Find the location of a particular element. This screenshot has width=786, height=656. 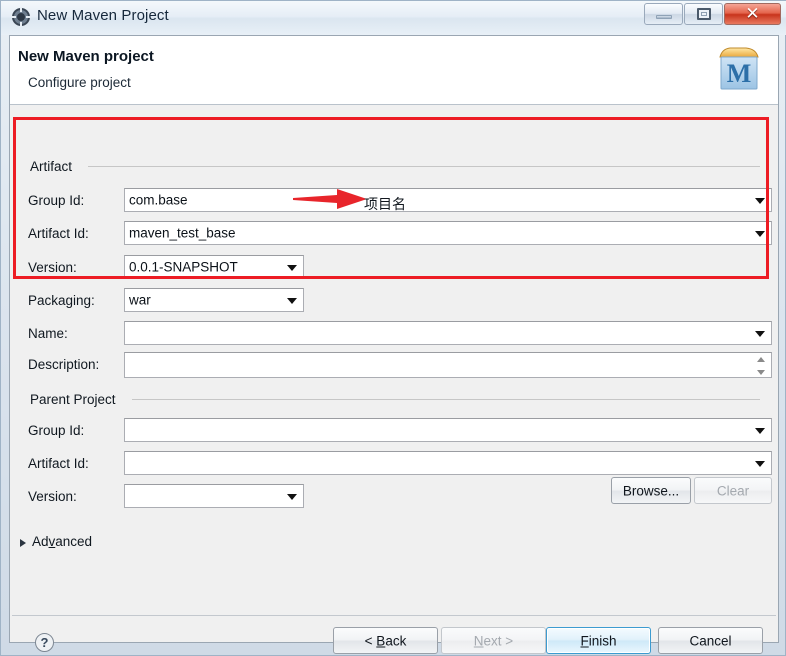

cancel-button-label: Cancel is located at coordinates (710, 640).